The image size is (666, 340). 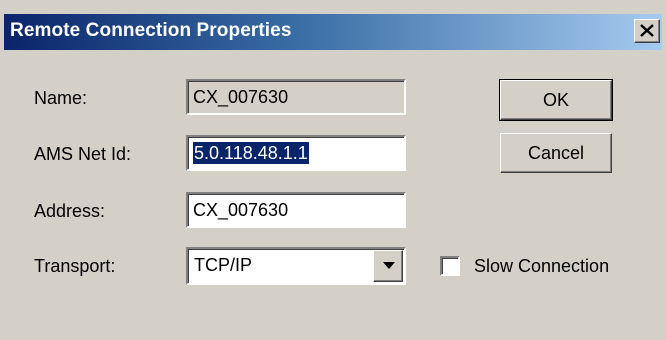 What do you see at coordinates (450, 266) in the screenshot?
I see `slow-connection-checkbox` at bounding box center [450, 266].